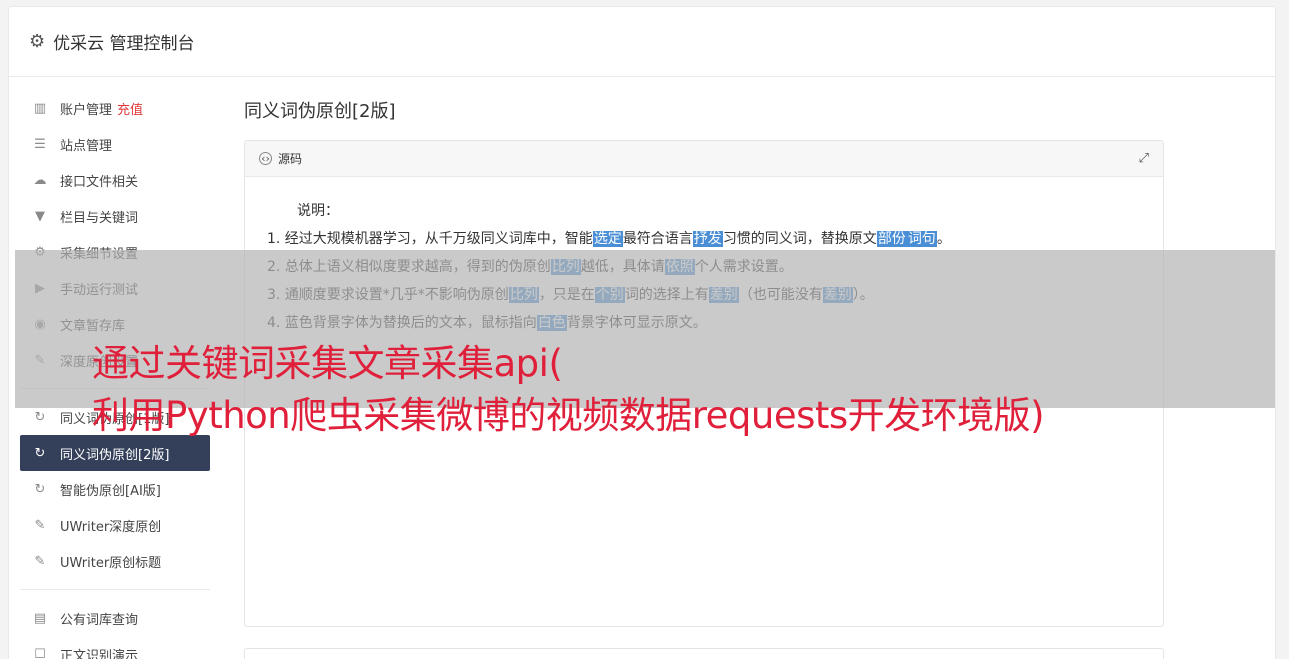  What do you see at coordinates (37, 41) in the screenshot?
I see `gear-icon: ⚙` at bounding box center [37, 41].